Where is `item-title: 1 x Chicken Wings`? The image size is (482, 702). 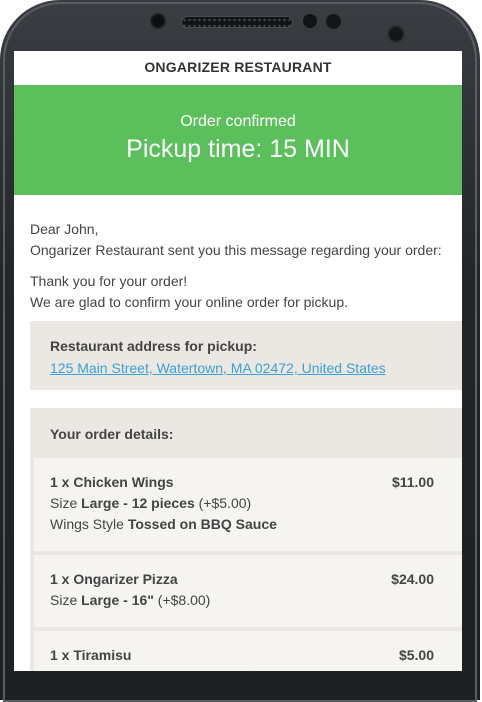
item-title: 1 x Chicken Wings is located at coordinates (112, 482).